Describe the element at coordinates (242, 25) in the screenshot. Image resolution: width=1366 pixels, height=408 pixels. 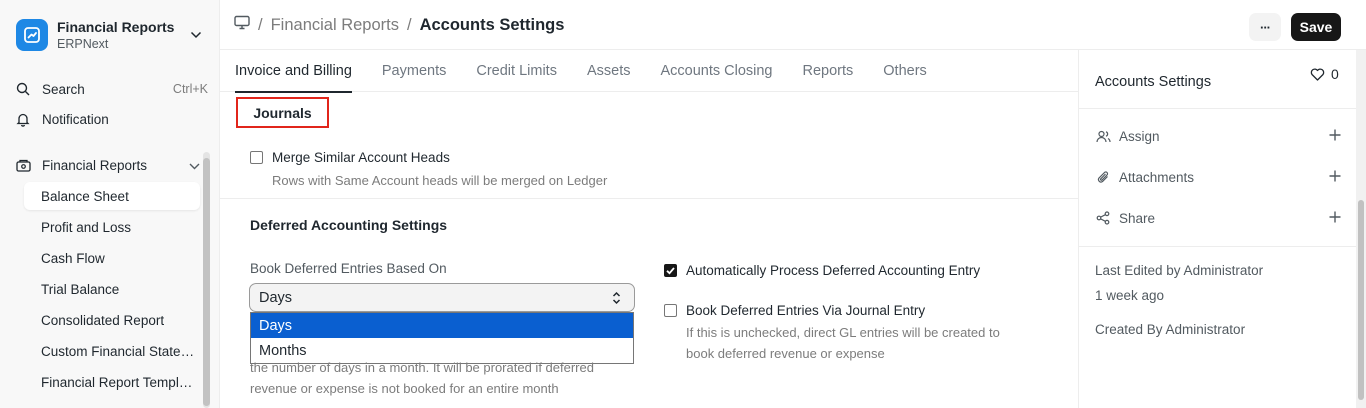
I see `desktop-icon` at that location.